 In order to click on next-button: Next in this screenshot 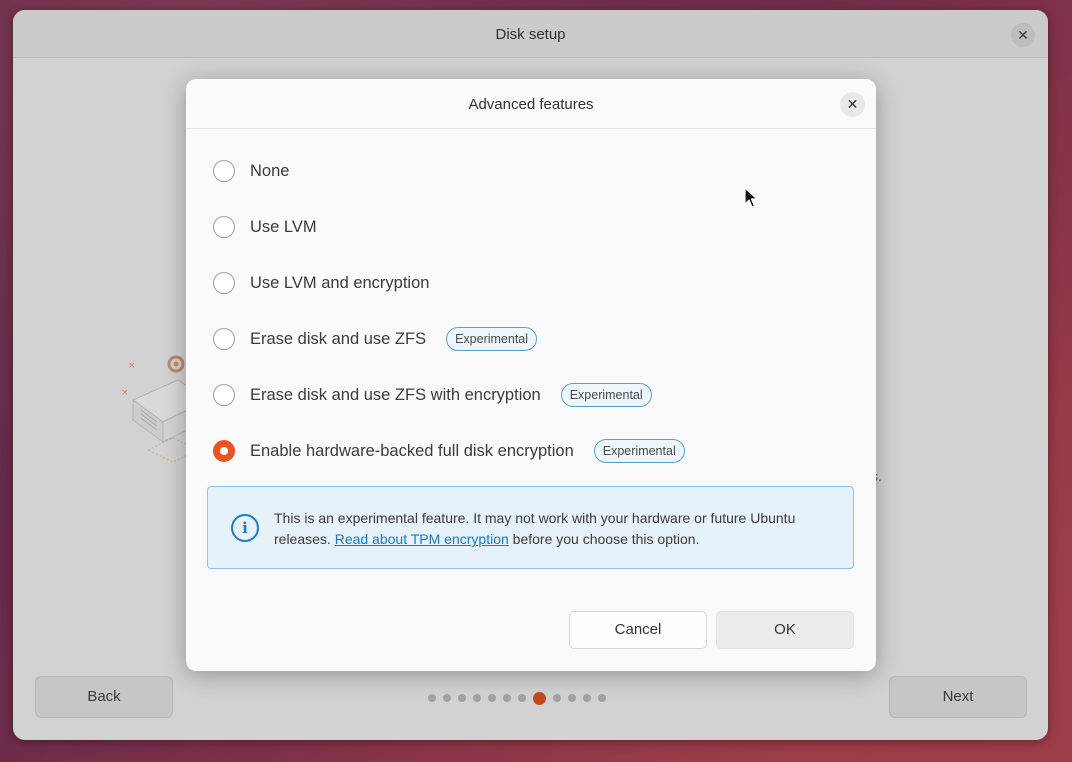, I will do `click(958, 697)`.